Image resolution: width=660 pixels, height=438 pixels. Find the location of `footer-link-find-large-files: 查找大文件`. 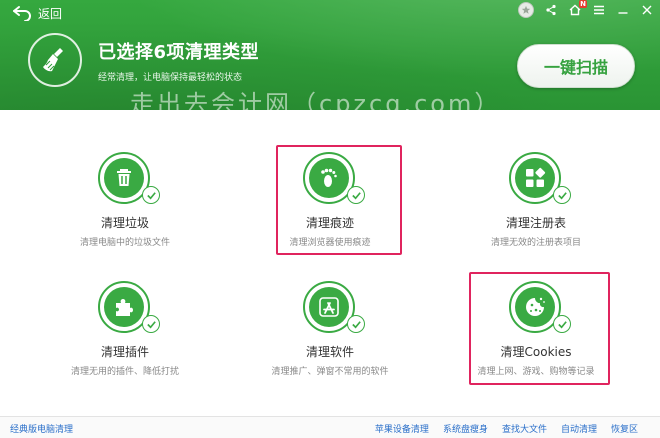

footer-link-find-large-files: 查找大文件 is located at coordinates (524, 428).